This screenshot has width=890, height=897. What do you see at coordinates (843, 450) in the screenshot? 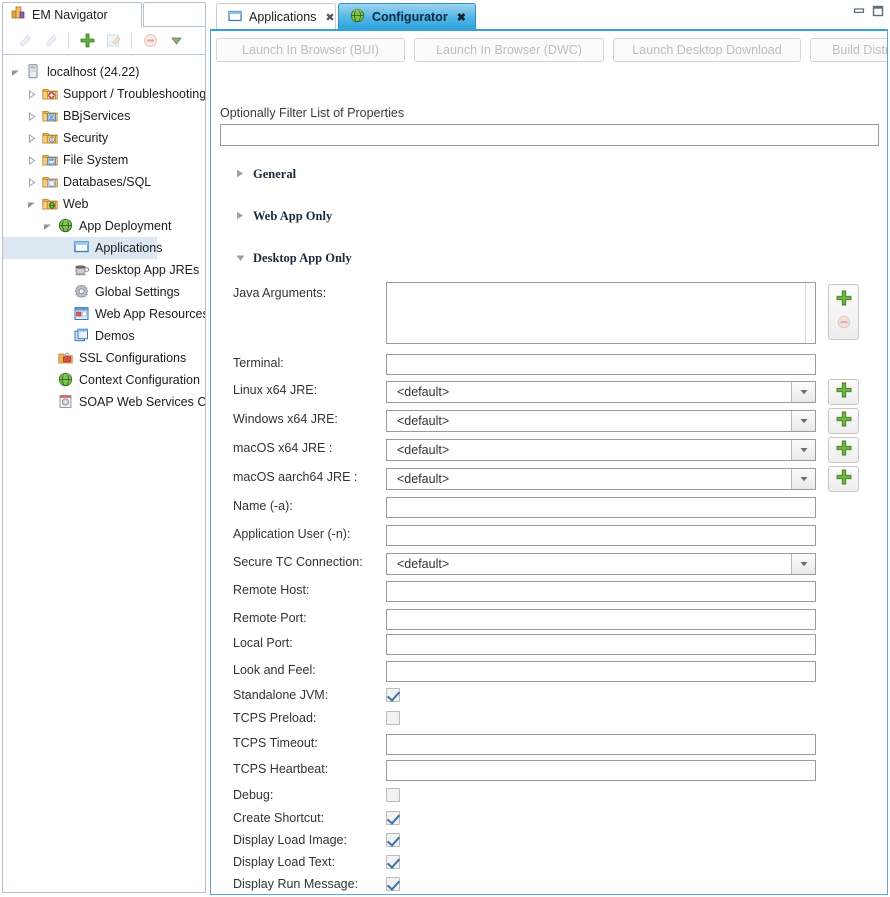
I see `field-macos-x64-jre-add-button` at bounding box center [843, 450].